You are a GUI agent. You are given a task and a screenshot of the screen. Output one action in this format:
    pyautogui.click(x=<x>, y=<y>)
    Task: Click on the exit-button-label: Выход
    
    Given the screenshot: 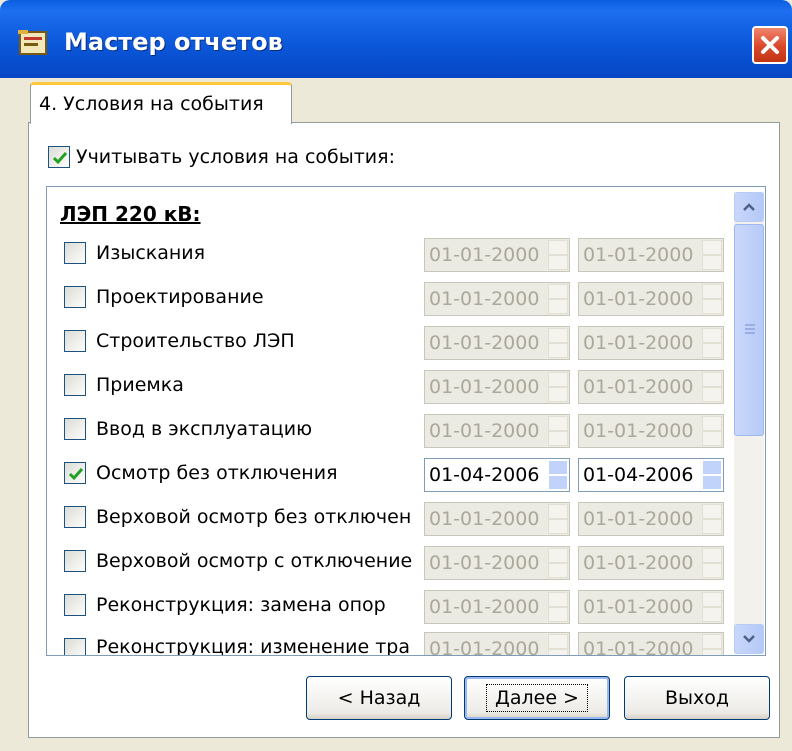 What is the action you would take?
    pyautogui.click(x=697, y=698)
    